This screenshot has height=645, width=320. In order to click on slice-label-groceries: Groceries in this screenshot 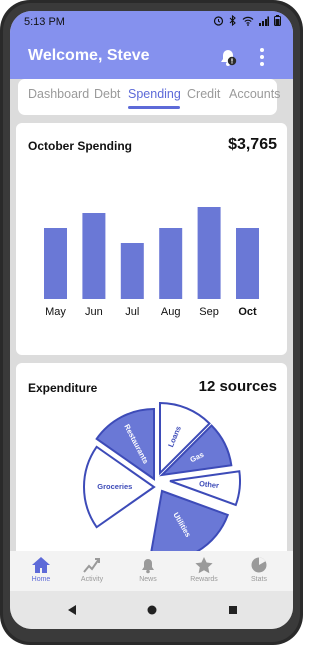, I will do `click(114, 486)`.